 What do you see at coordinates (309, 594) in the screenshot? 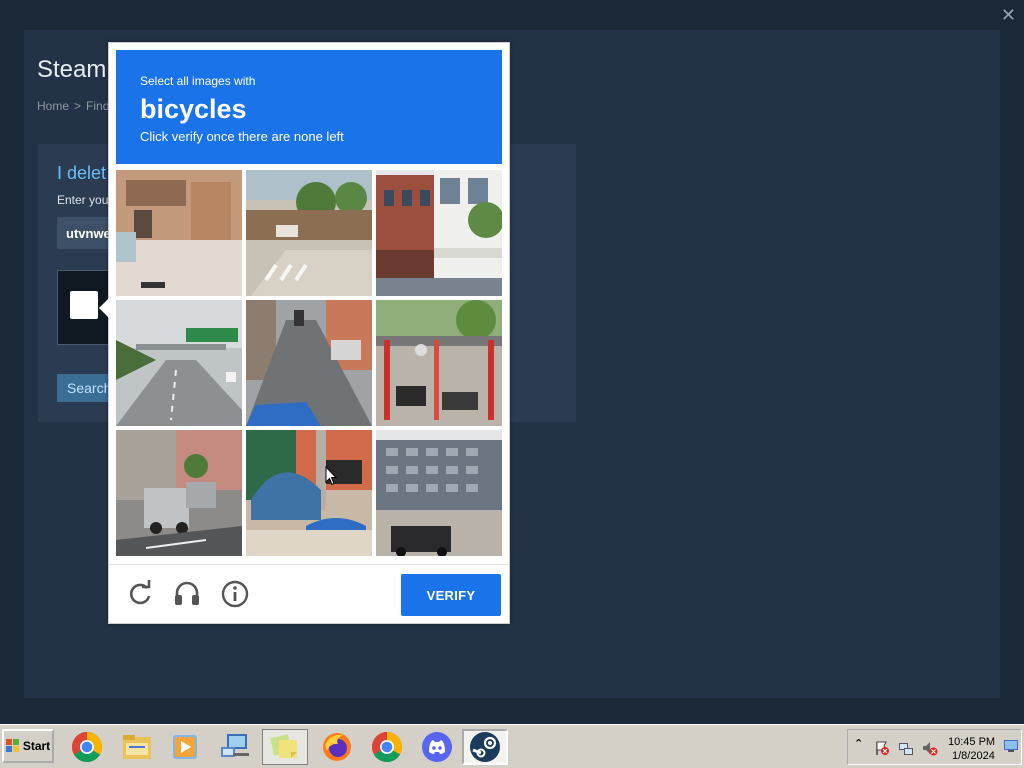
I see `captcha-footer: VERIFY` at bounding box center [309, 594].